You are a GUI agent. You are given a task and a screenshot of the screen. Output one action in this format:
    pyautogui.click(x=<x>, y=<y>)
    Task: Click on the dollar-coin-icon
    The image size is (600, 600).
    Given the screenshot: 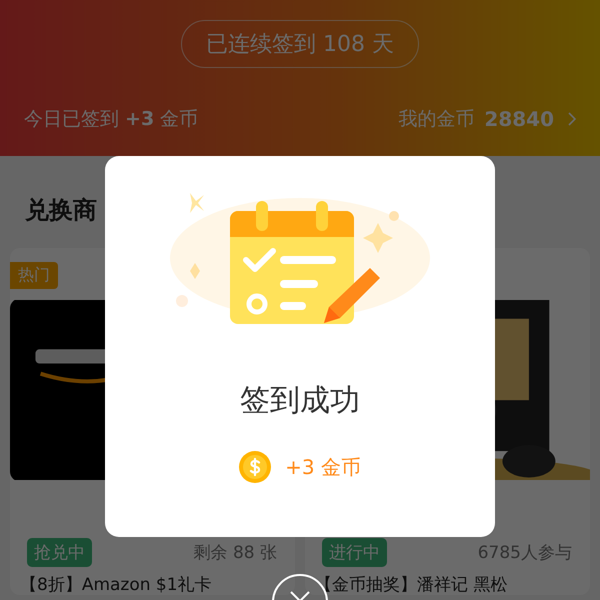 What is the action you would take?
    pyautogui.click(x=255, y=467)
    